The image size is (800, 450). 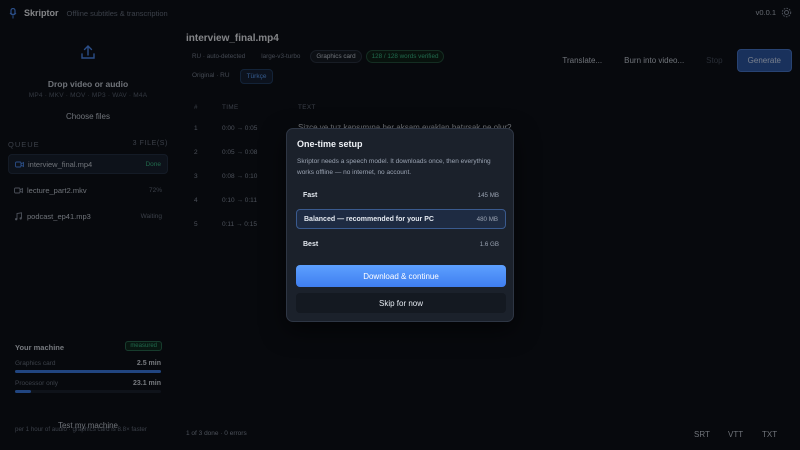 I want to click on option-size: 480 MB, so click(x=487, y=219).